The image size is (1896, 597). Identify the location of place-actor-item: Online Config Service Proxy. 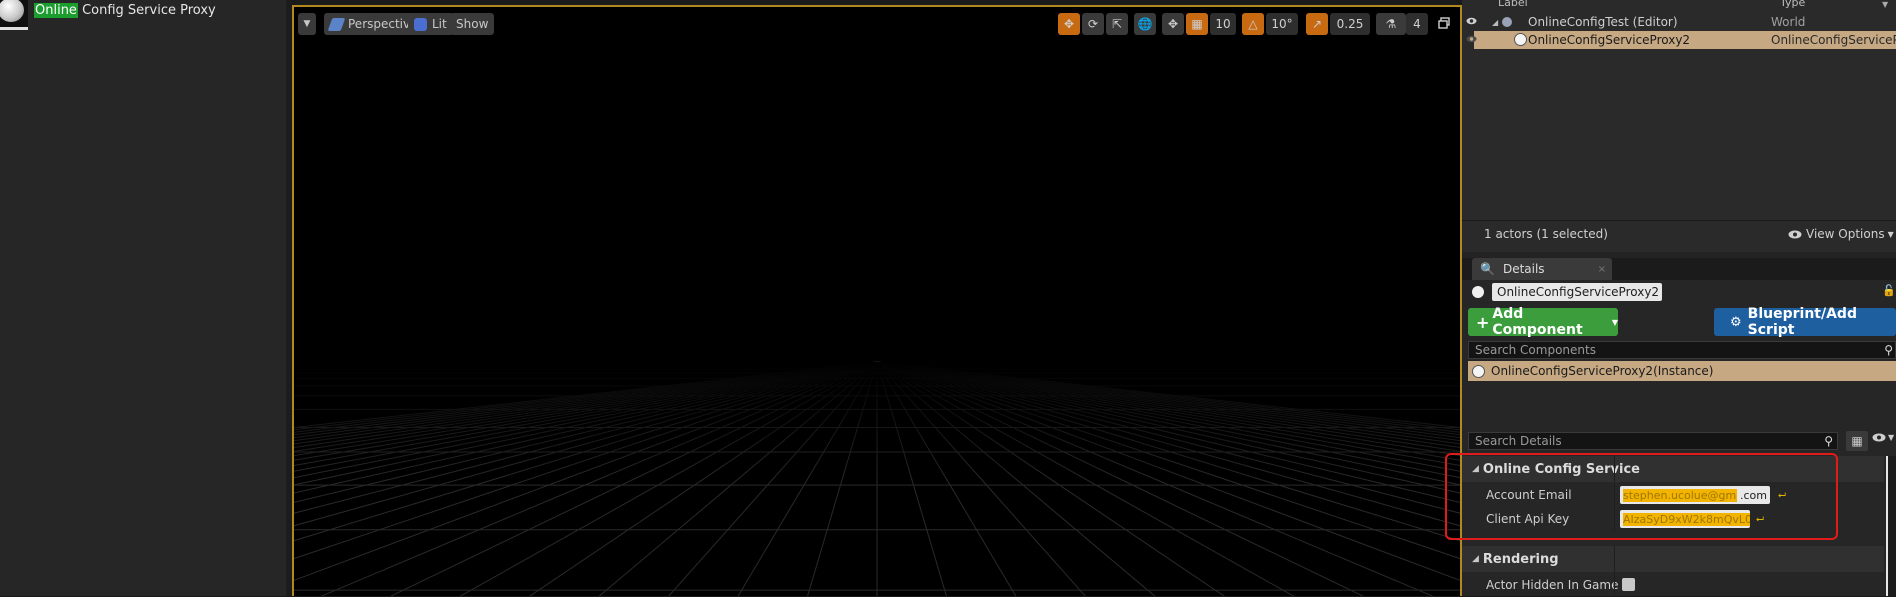
(108, 15).